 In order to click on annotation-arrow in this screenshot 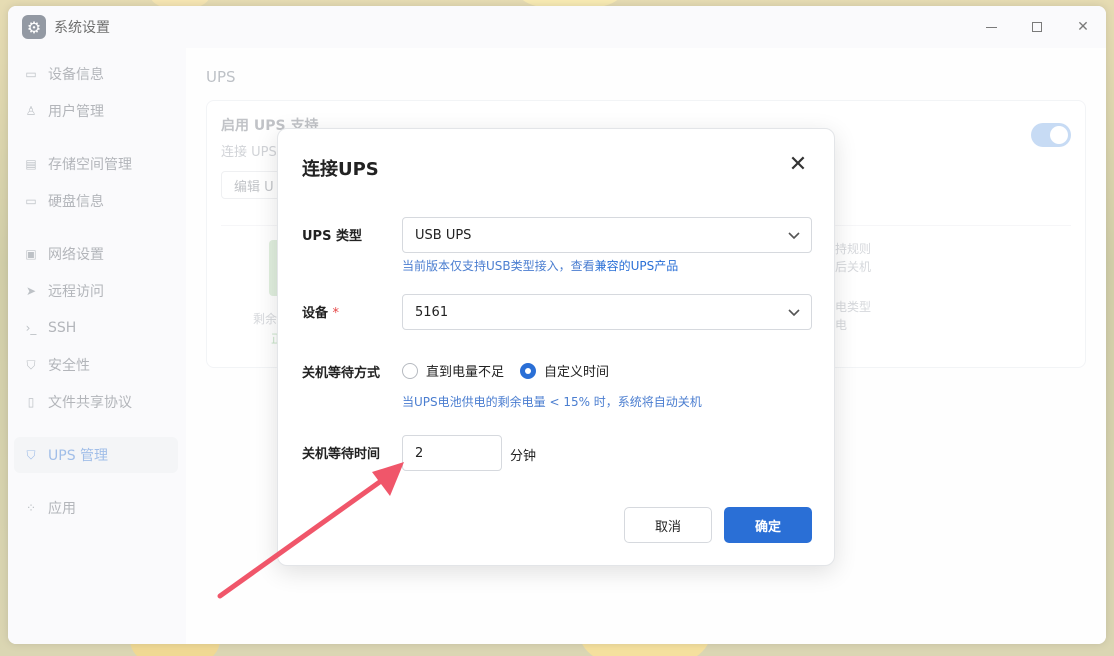, I will do `click(310, 530)`.